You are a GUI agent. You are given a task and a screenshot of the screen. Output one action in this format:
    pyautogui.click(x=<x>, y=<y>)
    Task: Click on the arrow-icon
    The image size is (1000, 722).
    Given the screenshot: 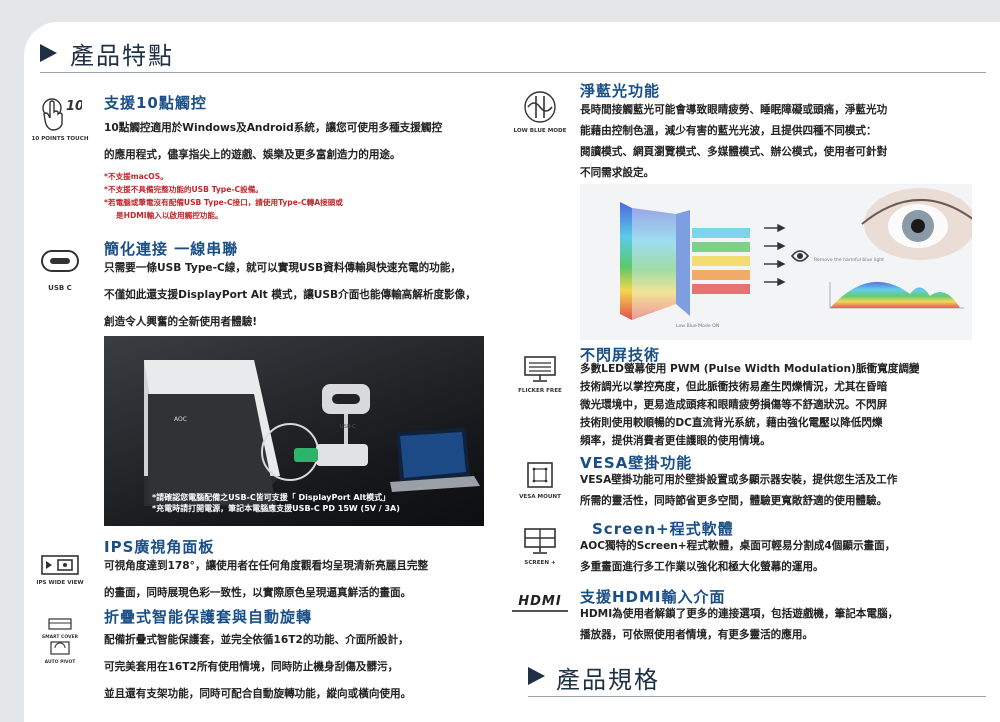 What is the action you would take?
    pyautogui.click(x=775, y=255)
    